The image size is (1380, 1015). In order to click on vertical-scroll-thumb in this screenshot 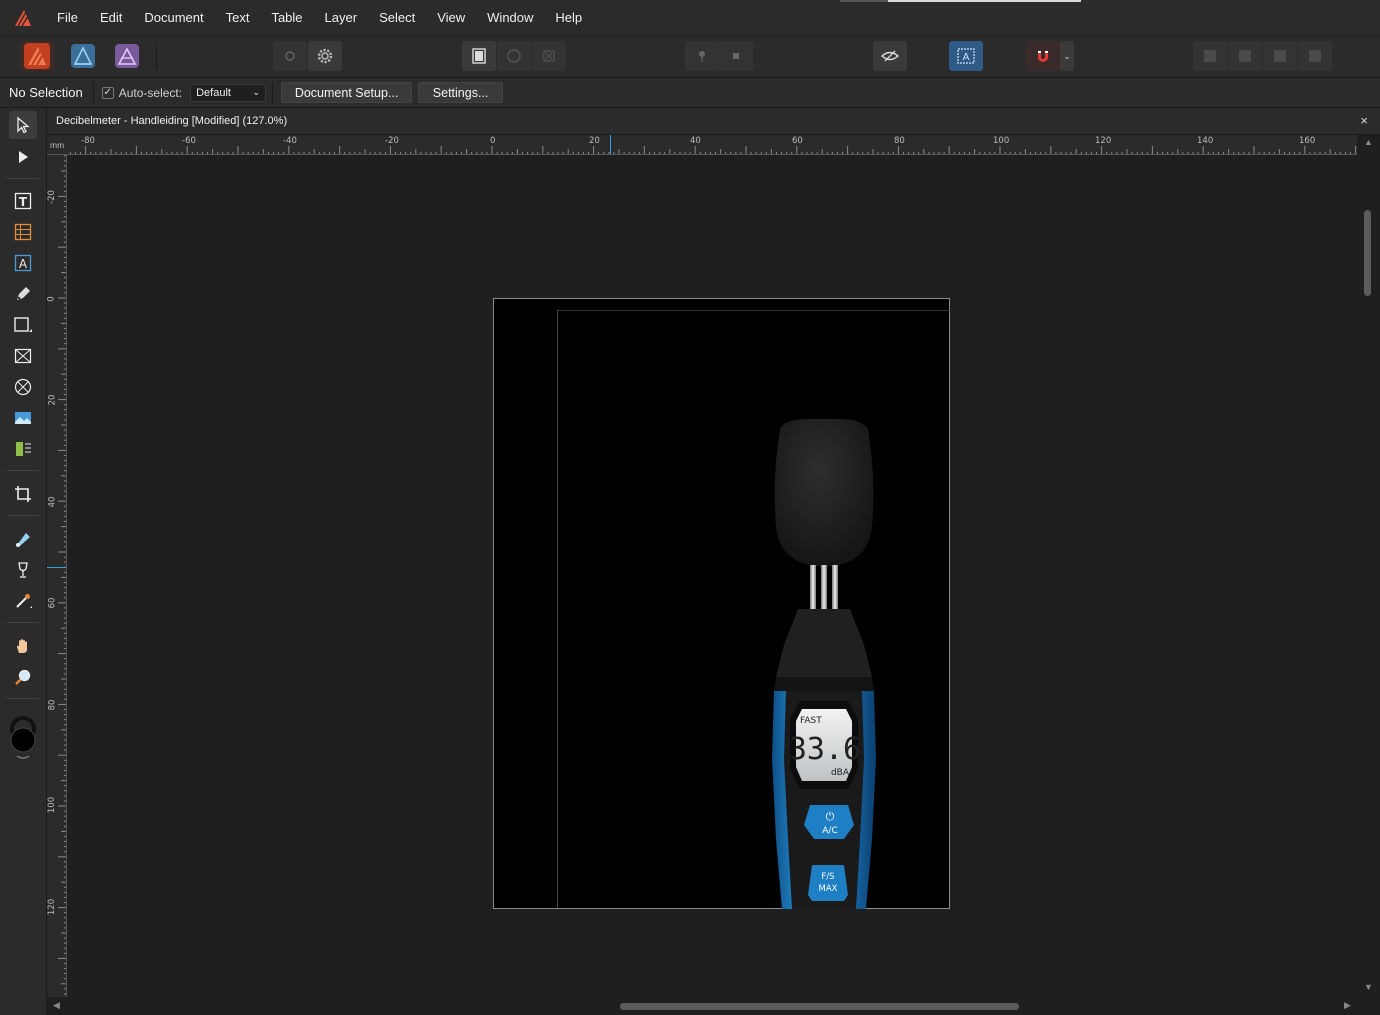, I will do `click(1367, 253)`.